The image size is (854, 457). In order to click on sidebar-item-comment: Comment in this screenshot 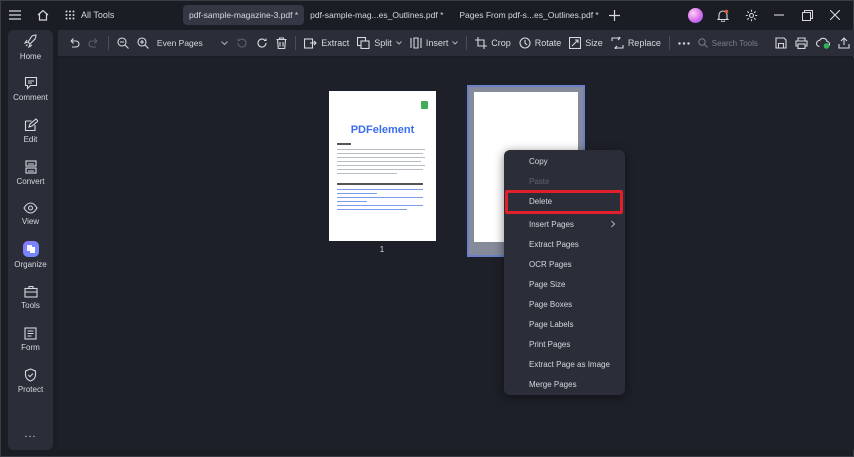, I will do `click(30, 89)`.